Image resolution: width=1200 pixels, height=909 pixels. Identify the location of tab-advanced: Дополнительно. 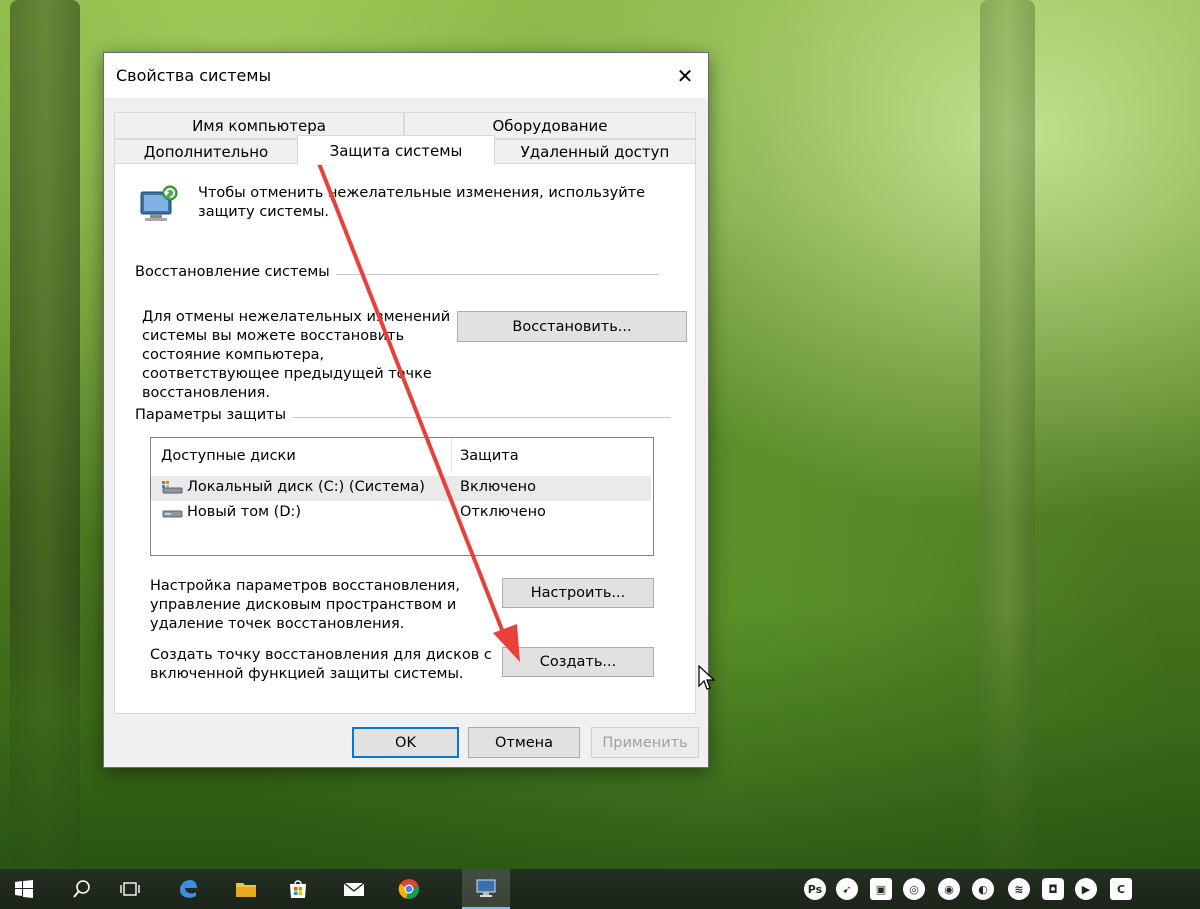
(206, 151).